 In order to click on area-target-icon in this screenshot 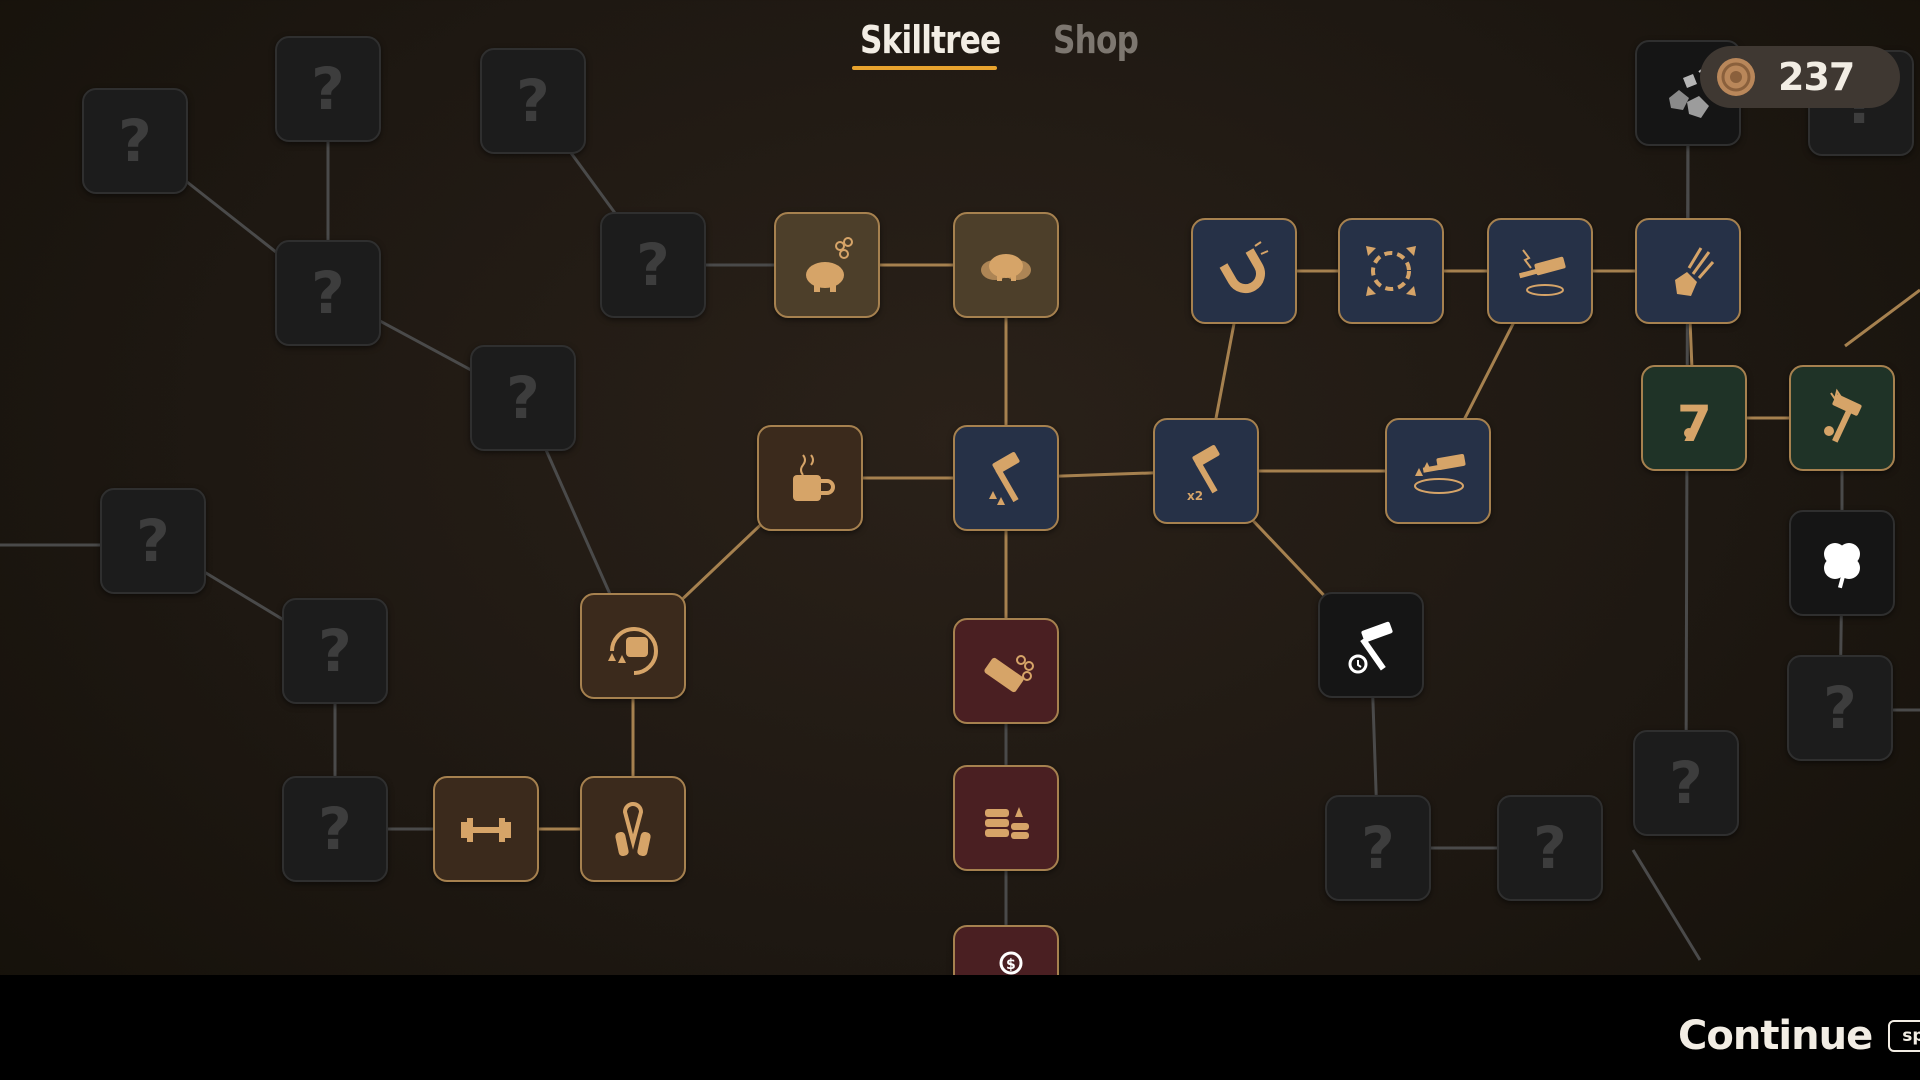, I will do `click(1391, 271)`.